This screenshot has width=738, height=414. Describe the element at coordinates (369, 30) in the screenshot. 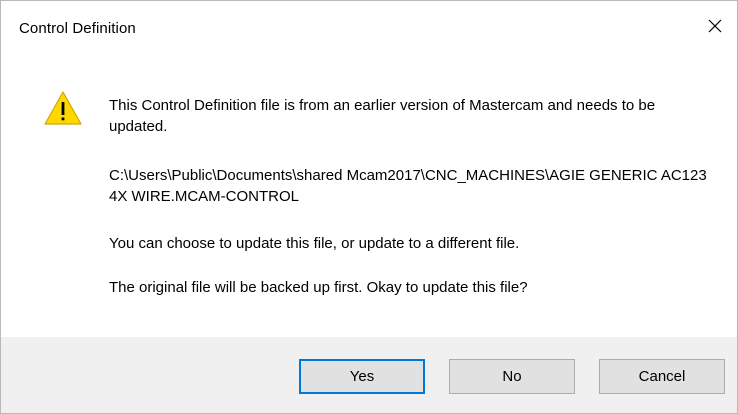

I see `title-bar: Control Definition` at that location.